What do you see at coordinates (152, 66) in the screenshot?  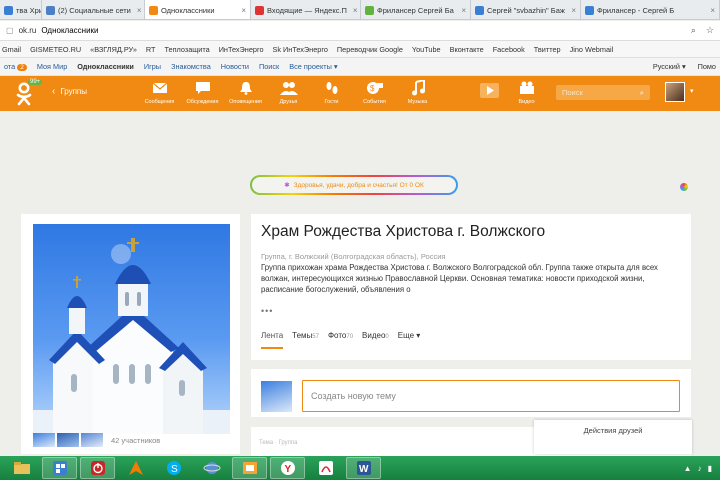 I see `top-link: Игры` at bounding box center [152, 66].